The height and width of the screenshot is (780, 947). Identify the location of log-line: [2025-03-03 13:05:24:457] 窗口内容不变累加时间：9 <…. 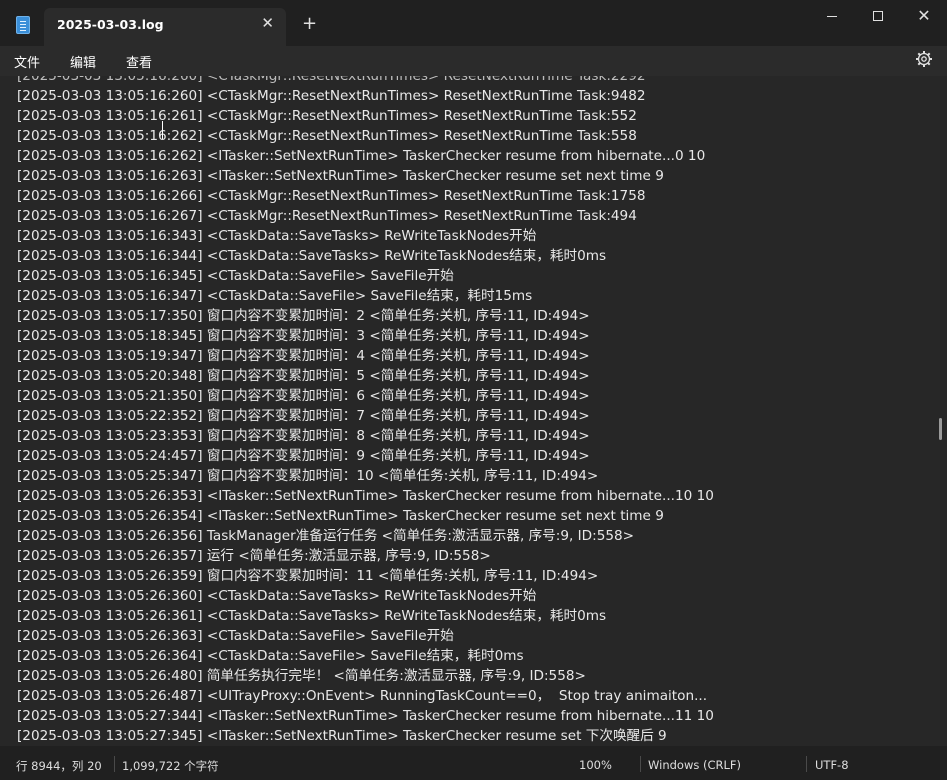
(303, 456).